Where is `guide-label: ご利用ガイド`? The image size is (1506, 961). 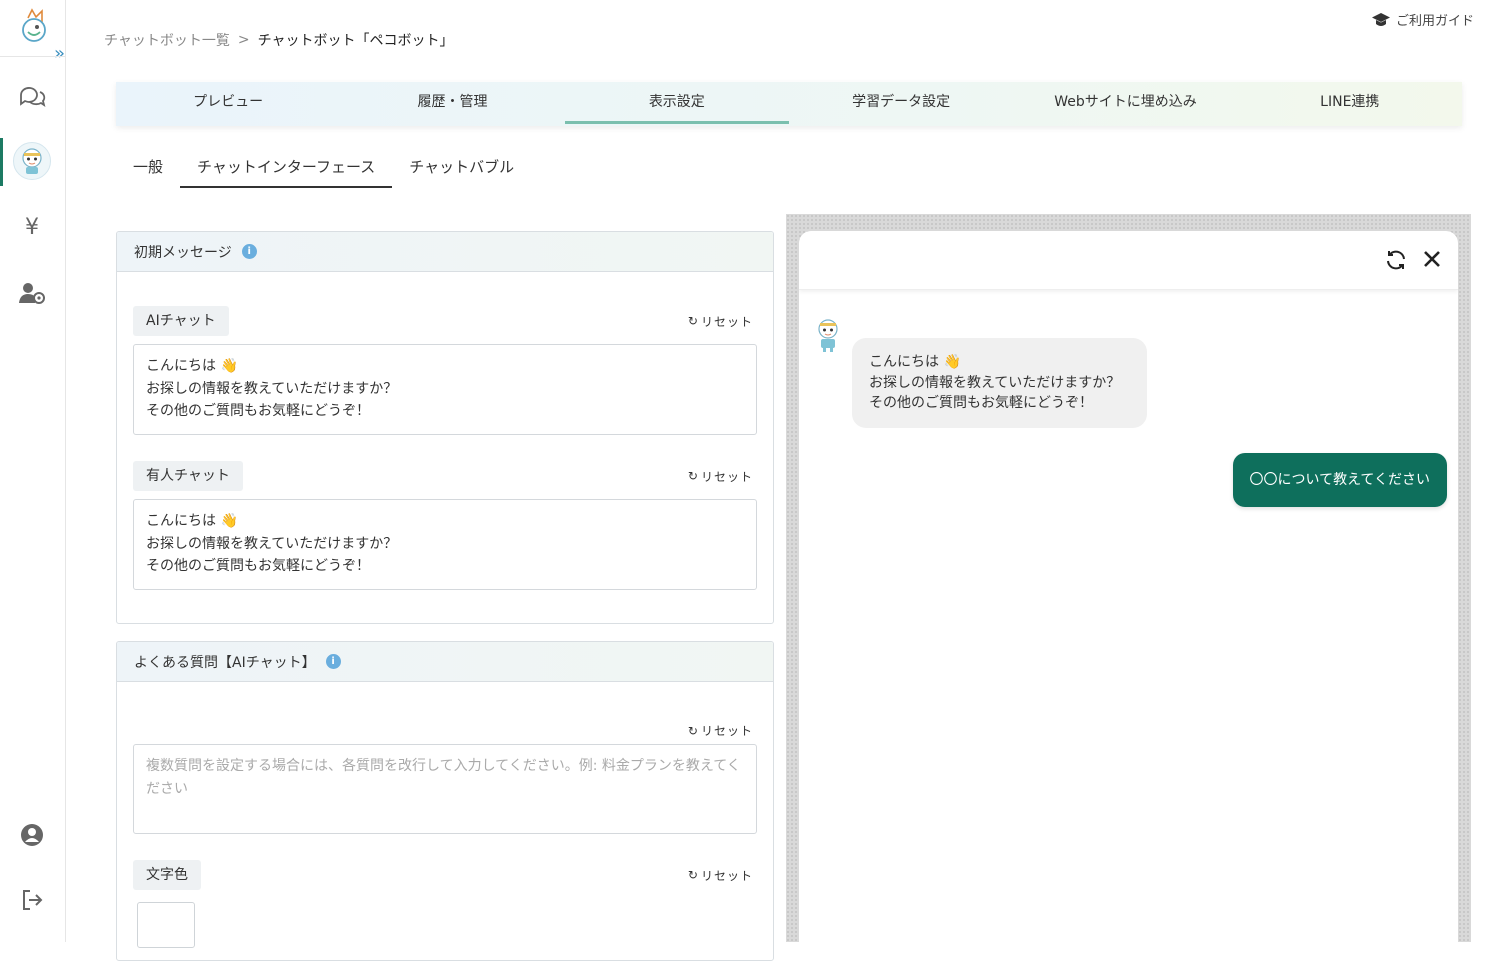
guide-label: ご利用ガイド is located at coordinates (1434, 21).